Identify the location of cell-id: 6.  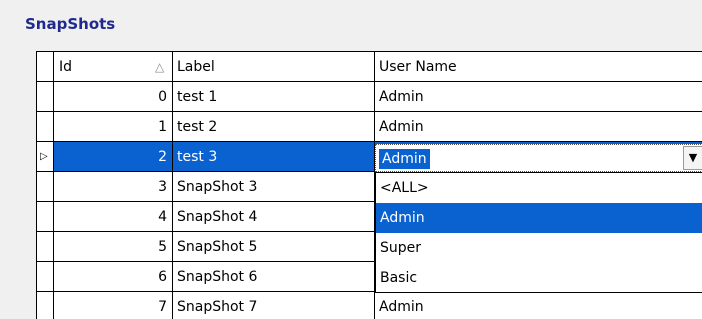
(113, 277).